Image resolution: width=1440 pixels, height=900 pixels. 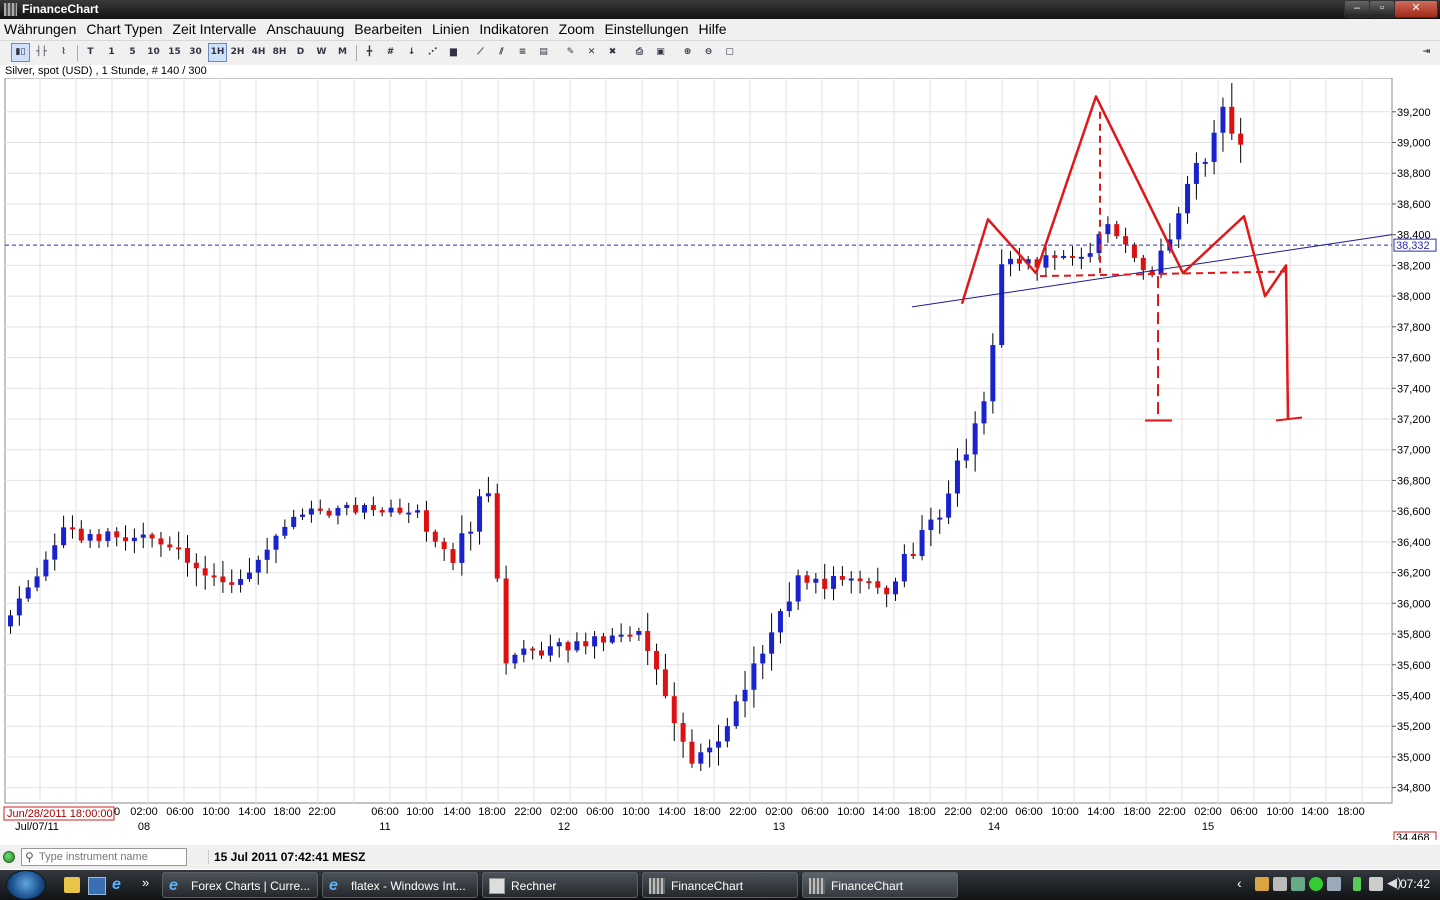 What do you see at coordinates (1416, 9) in the screenshot?
I see `close-button: ✕` at bounding box center [1416, 9].